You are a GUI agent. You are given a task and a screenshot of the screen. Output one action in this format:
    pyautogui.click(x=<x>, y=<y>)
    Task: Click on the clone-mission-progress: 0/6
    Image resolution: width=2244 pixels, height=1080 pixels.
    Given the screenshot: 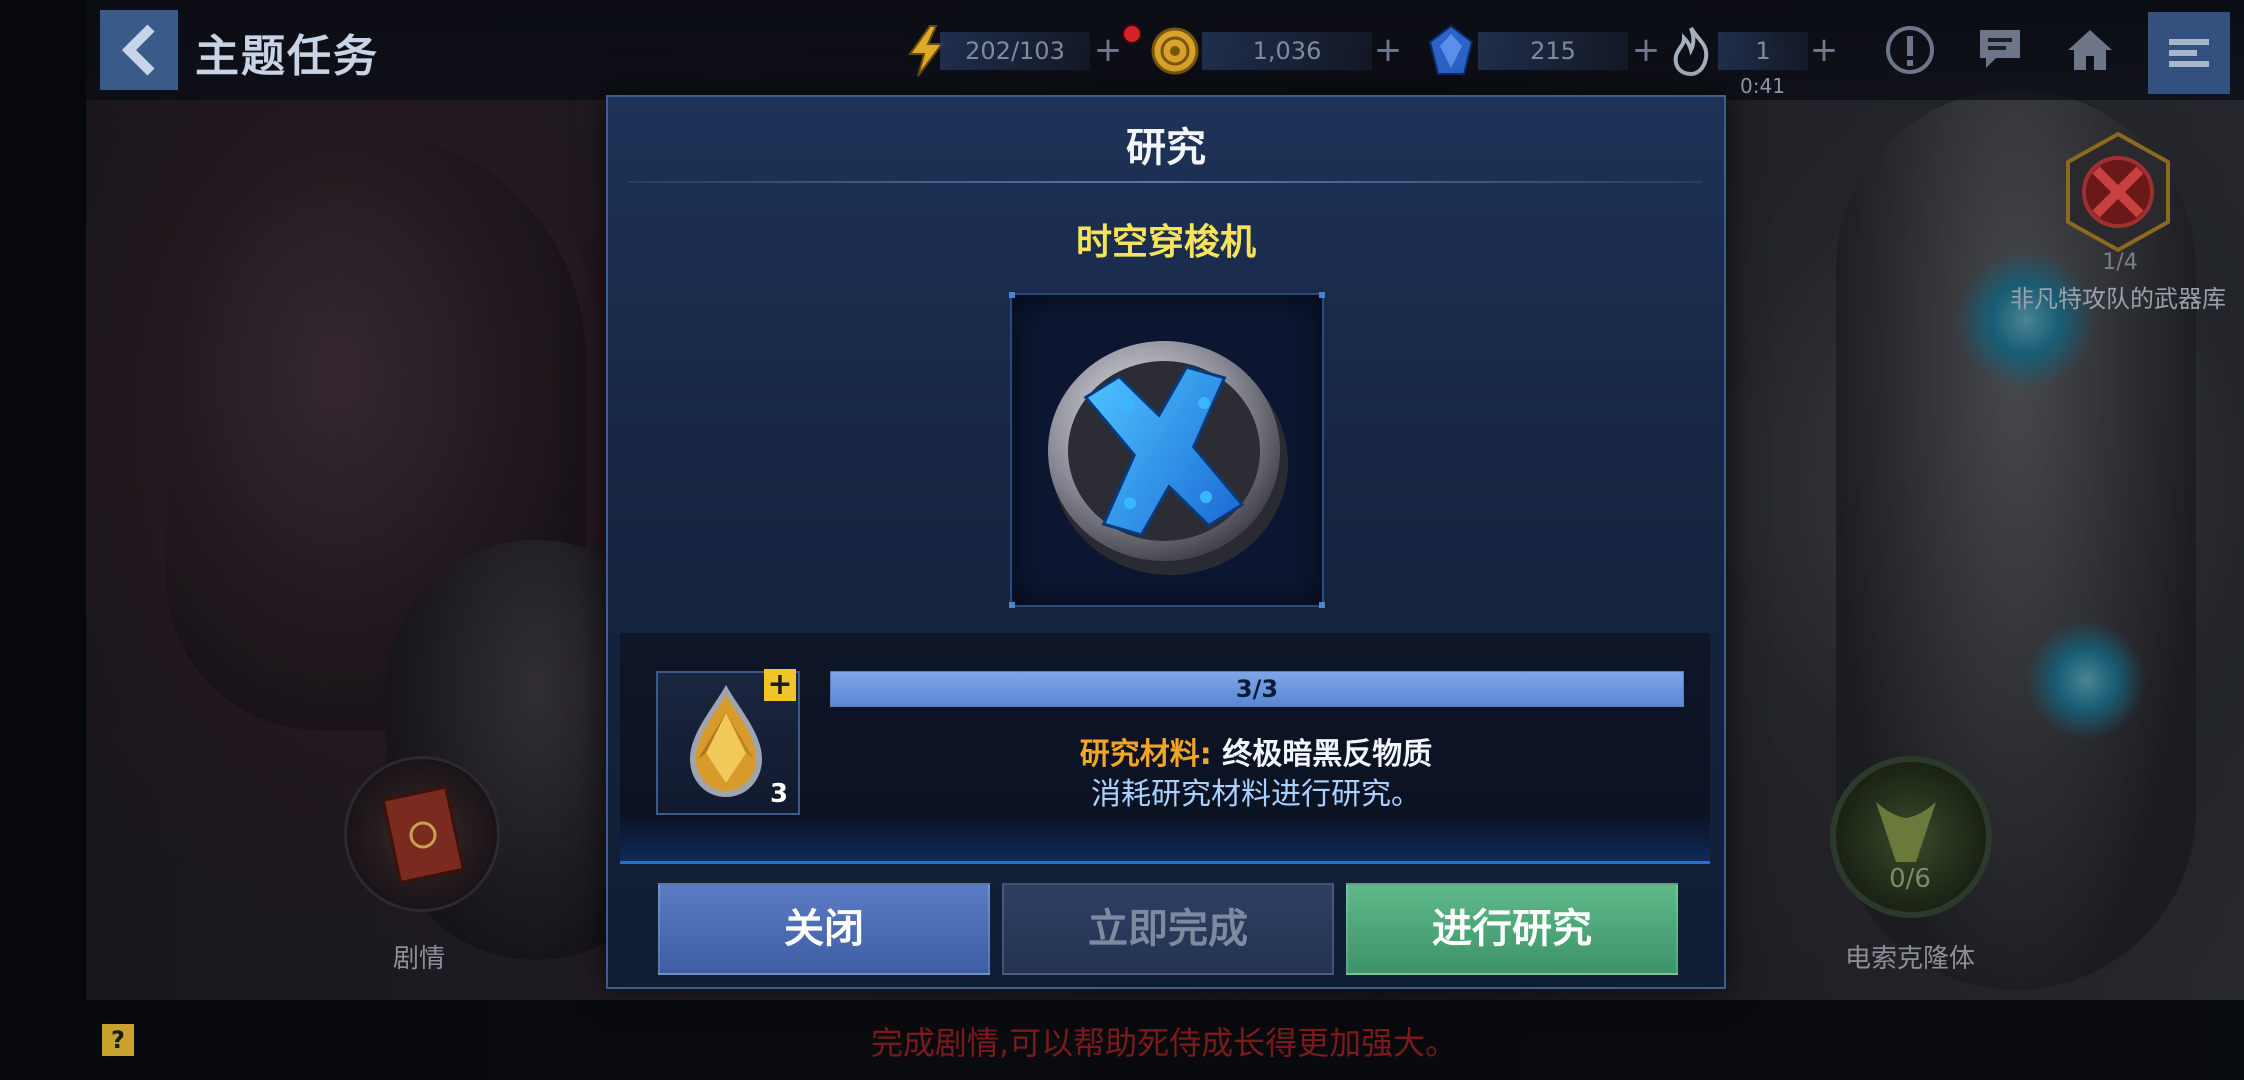 What is the action you would take?
    pyautogui.click(x=1910, y=879)
    